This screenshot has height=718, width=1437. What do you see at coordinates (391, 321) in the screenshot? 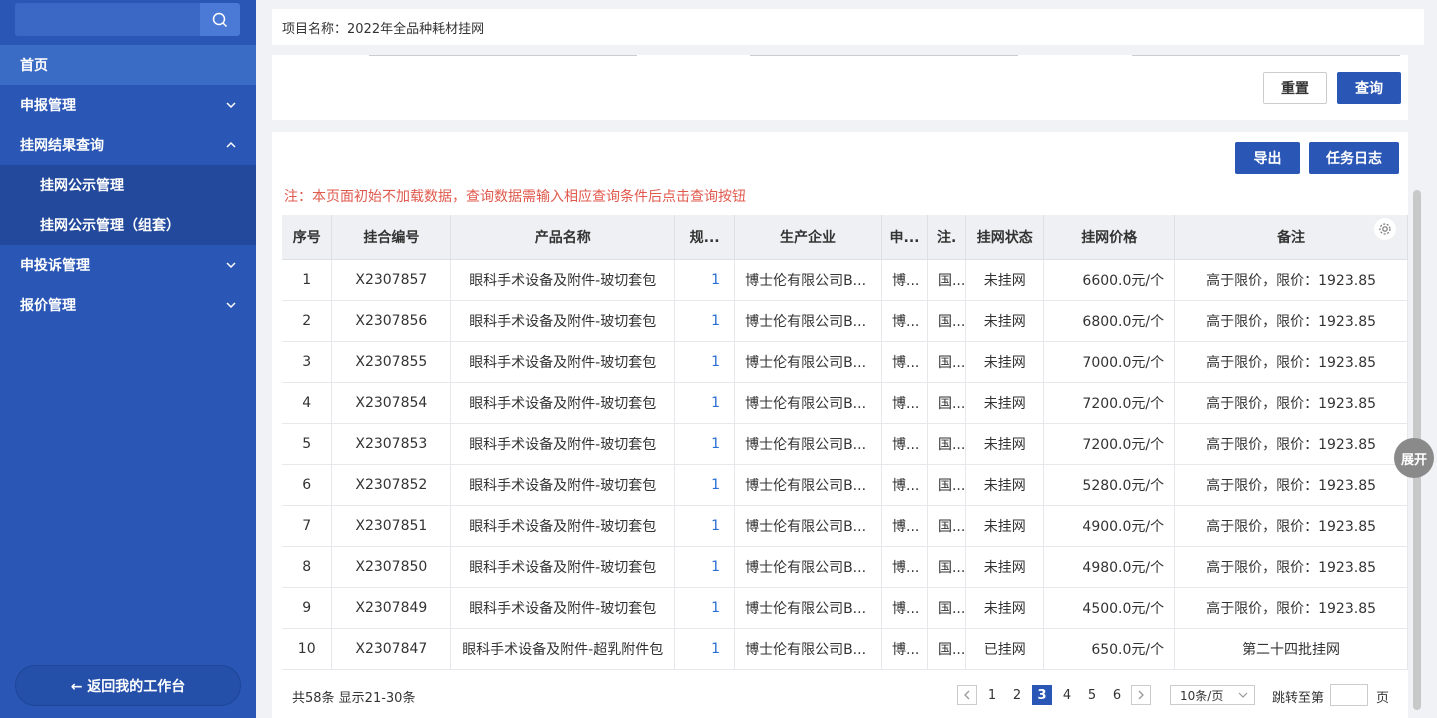
I see `table-cell-code: X2307856` at bounding box center [391, 321].